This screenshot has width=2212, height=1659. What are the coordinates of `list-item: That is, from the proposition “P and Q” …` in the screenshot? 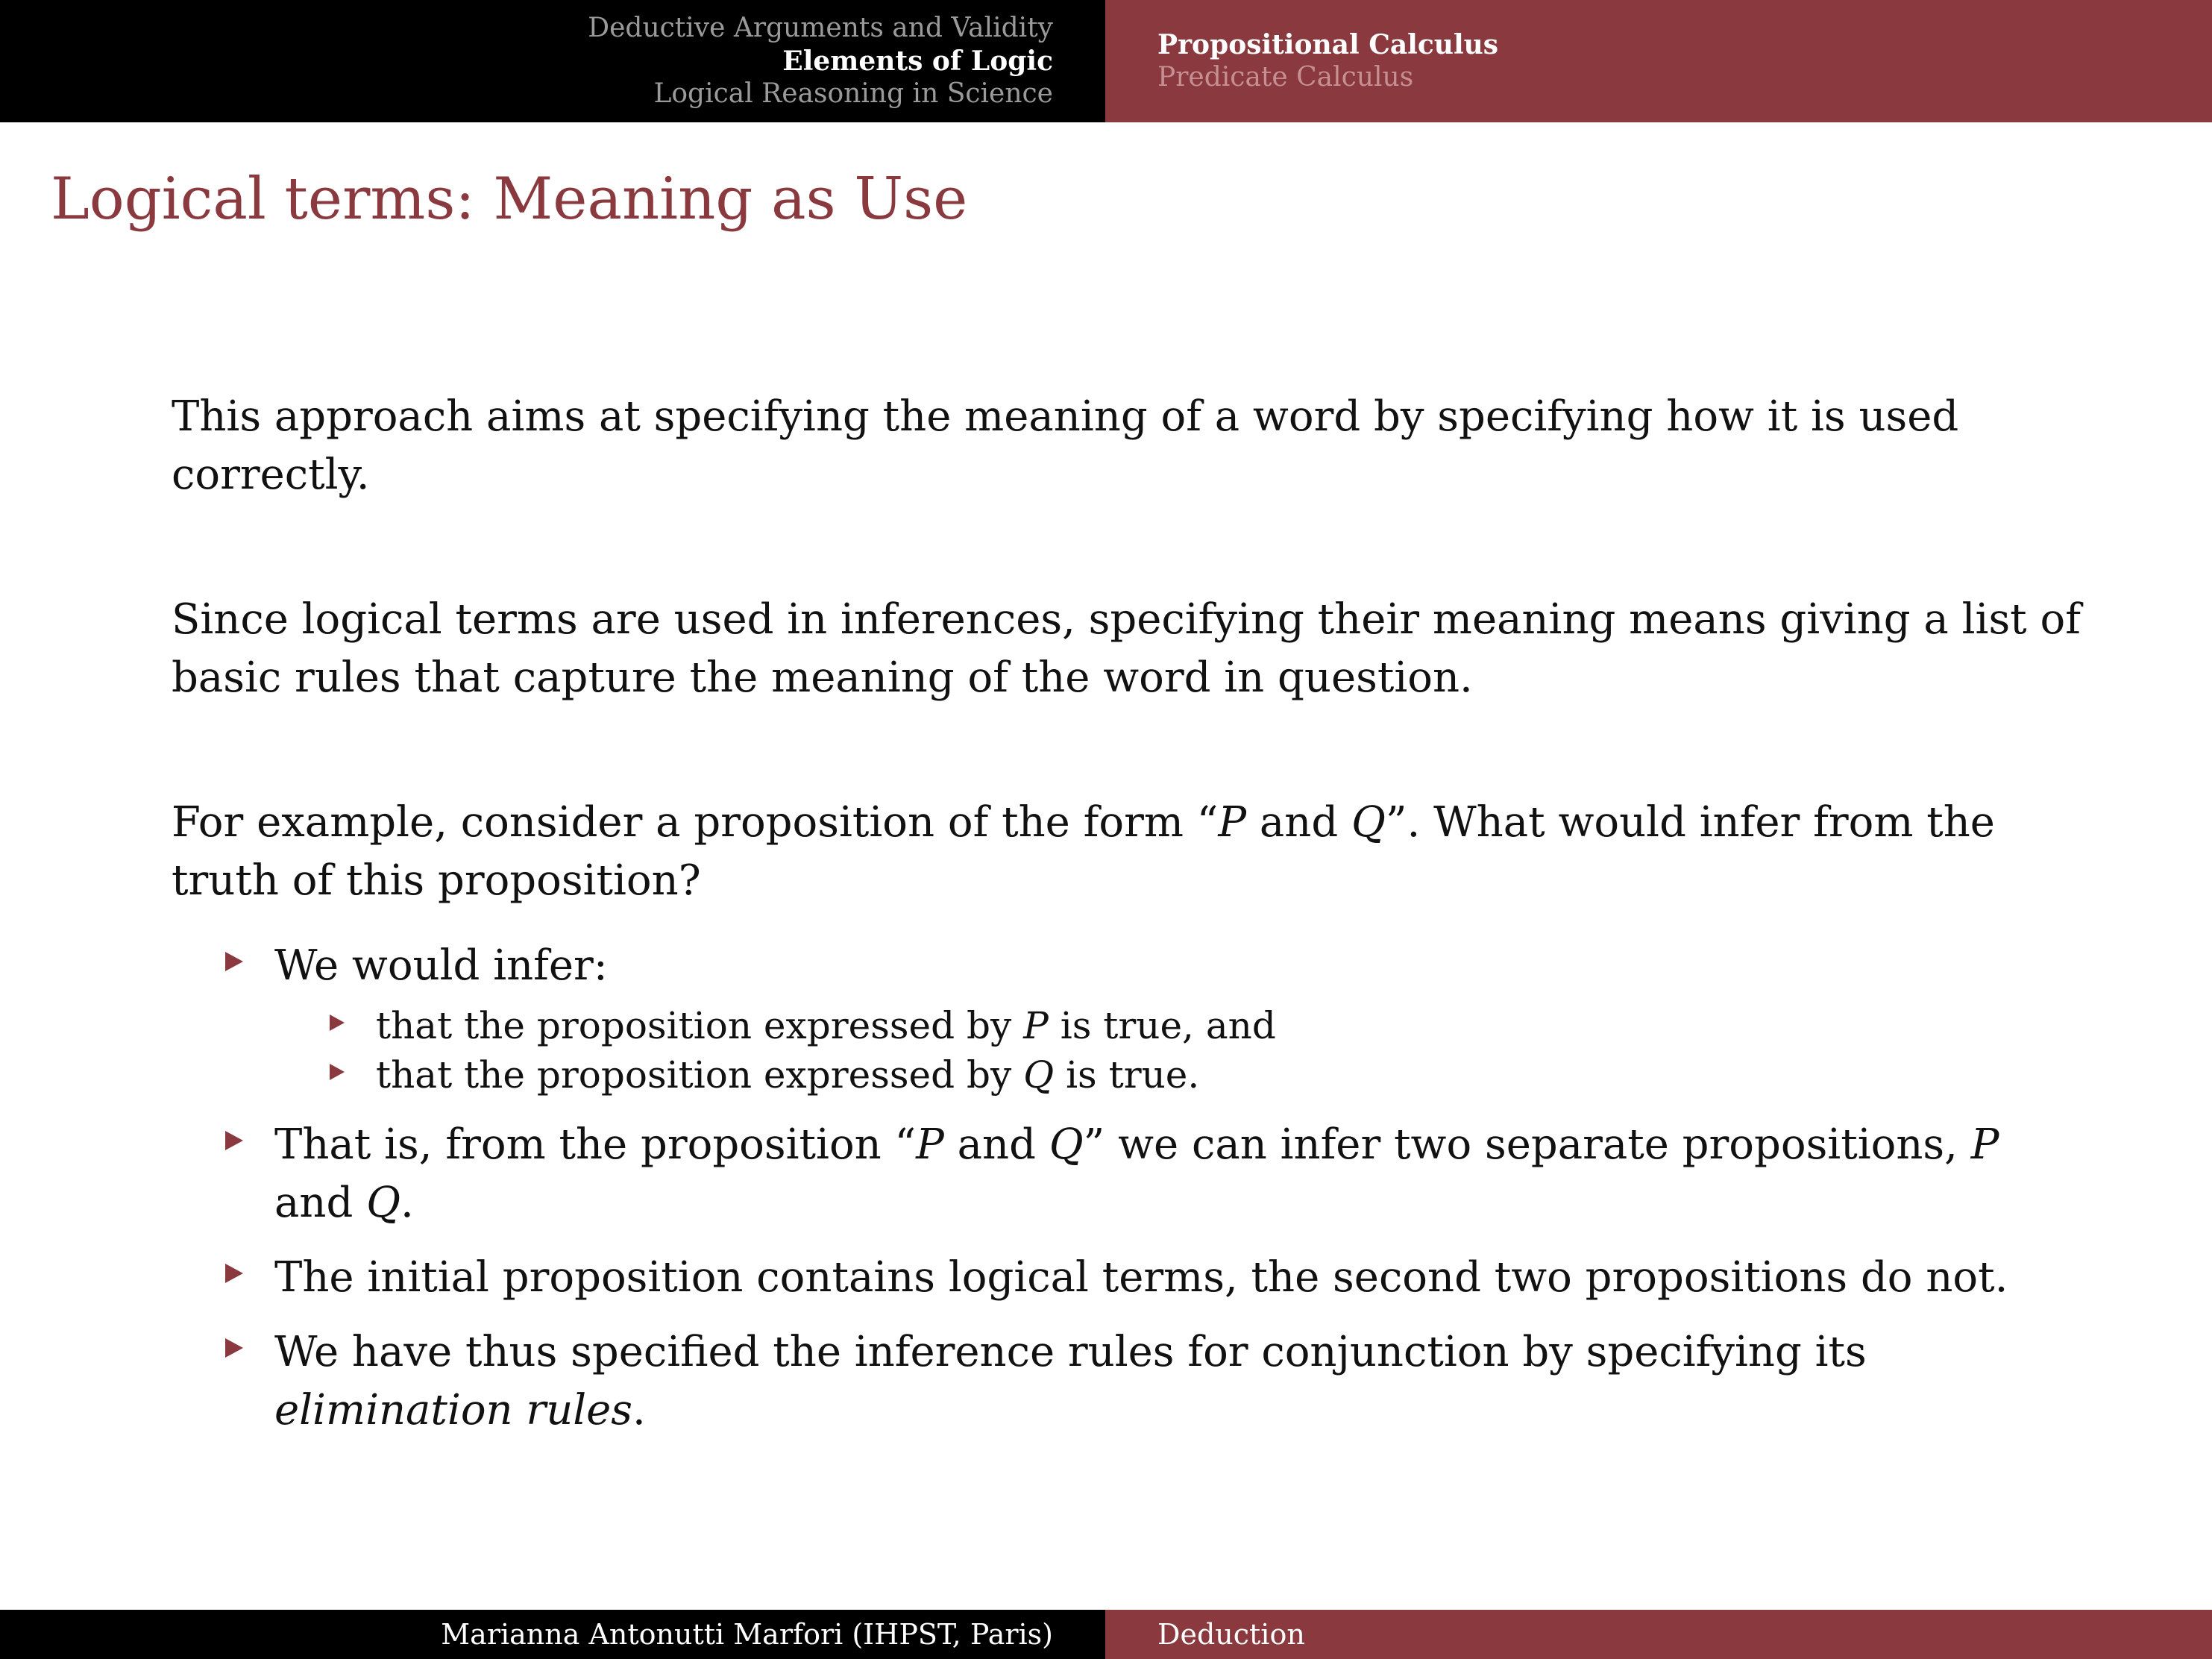 It's located at (1126, 1174).